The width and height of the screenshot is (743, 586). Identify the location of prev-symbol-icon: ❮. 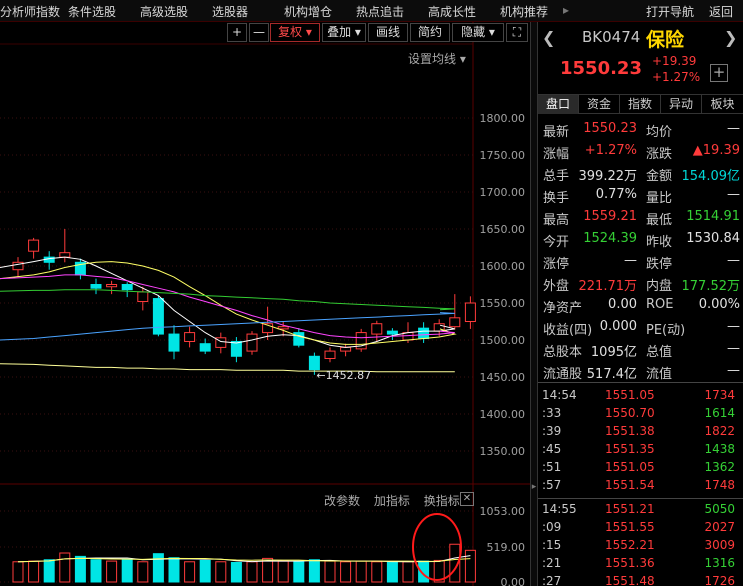
(548, 37).